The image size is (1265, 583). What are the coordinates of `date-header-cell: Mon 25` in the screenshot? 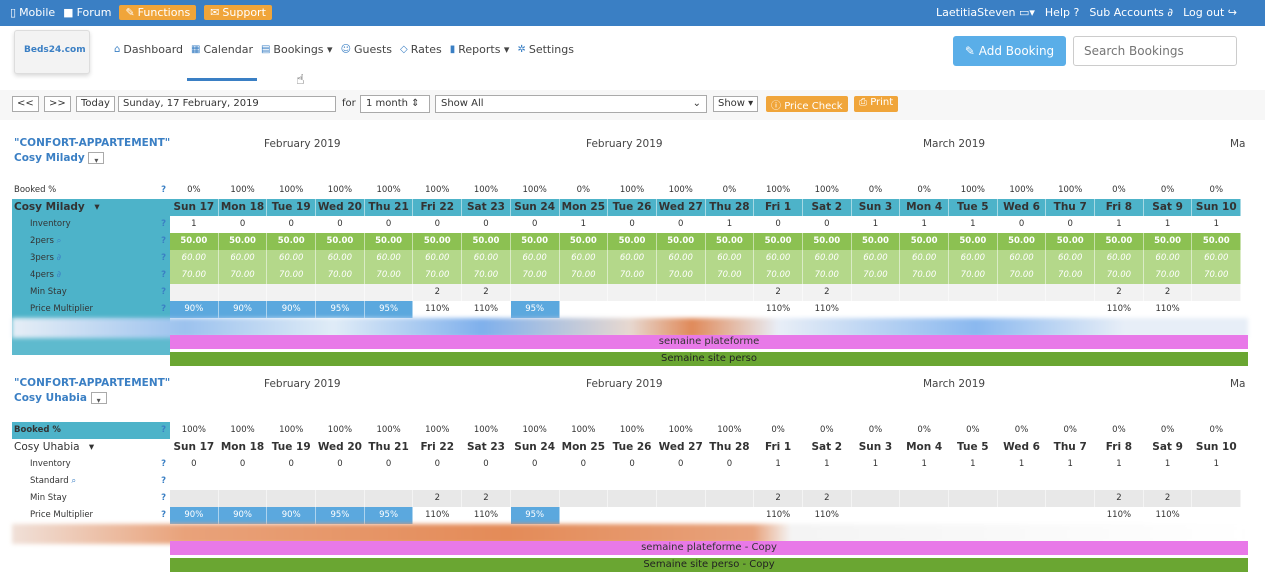 It's located at (584, 447).